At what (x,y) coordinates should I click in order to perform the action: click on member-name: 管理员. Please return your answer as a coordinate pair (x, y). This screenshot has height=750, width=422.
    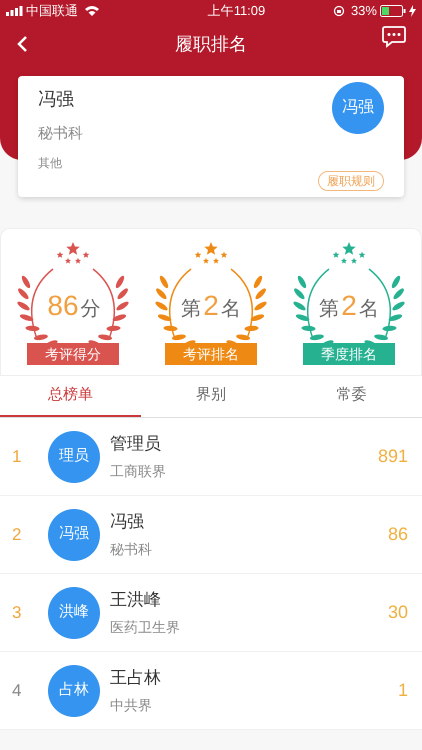
    Looking at the image, I should click on (136, 444).